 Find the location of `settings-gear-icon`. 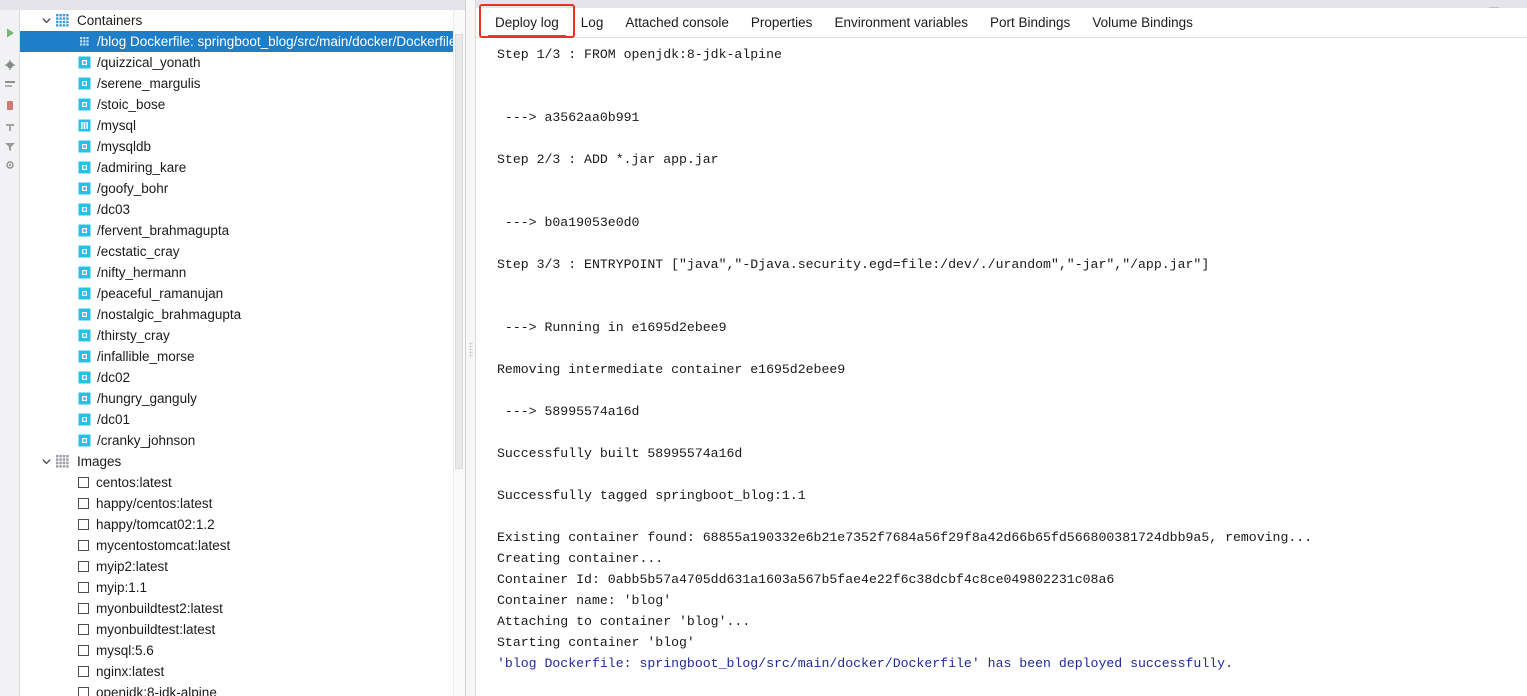

settings-gear-icon is located at coordinates (10, 165).